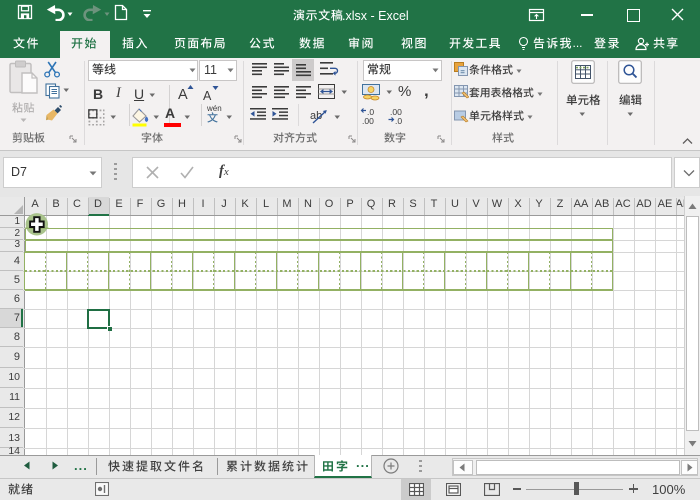  Describe the element at coordinates (398, 121) in the screenshot. I see `svg-text: .0` at that location.